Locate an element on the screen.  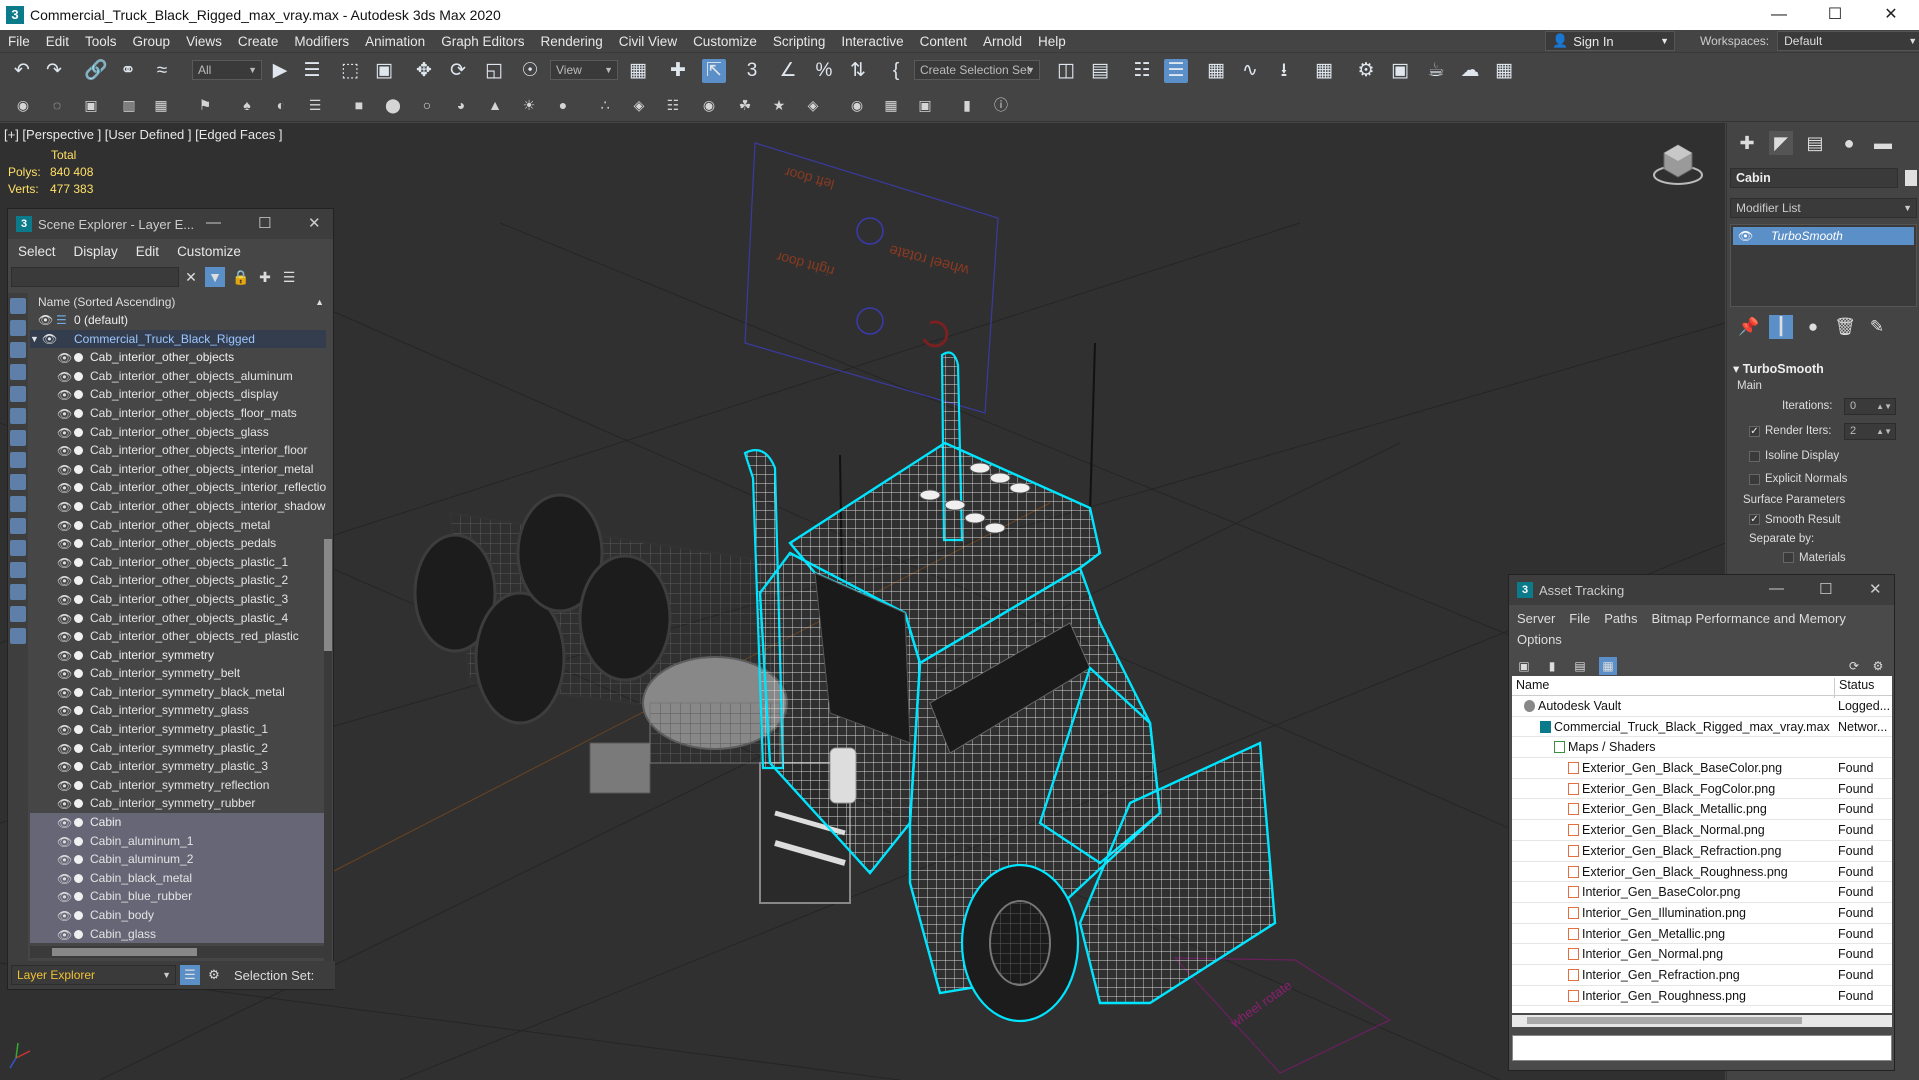
menu-animation: Animation is located at coordinates (395, 41).